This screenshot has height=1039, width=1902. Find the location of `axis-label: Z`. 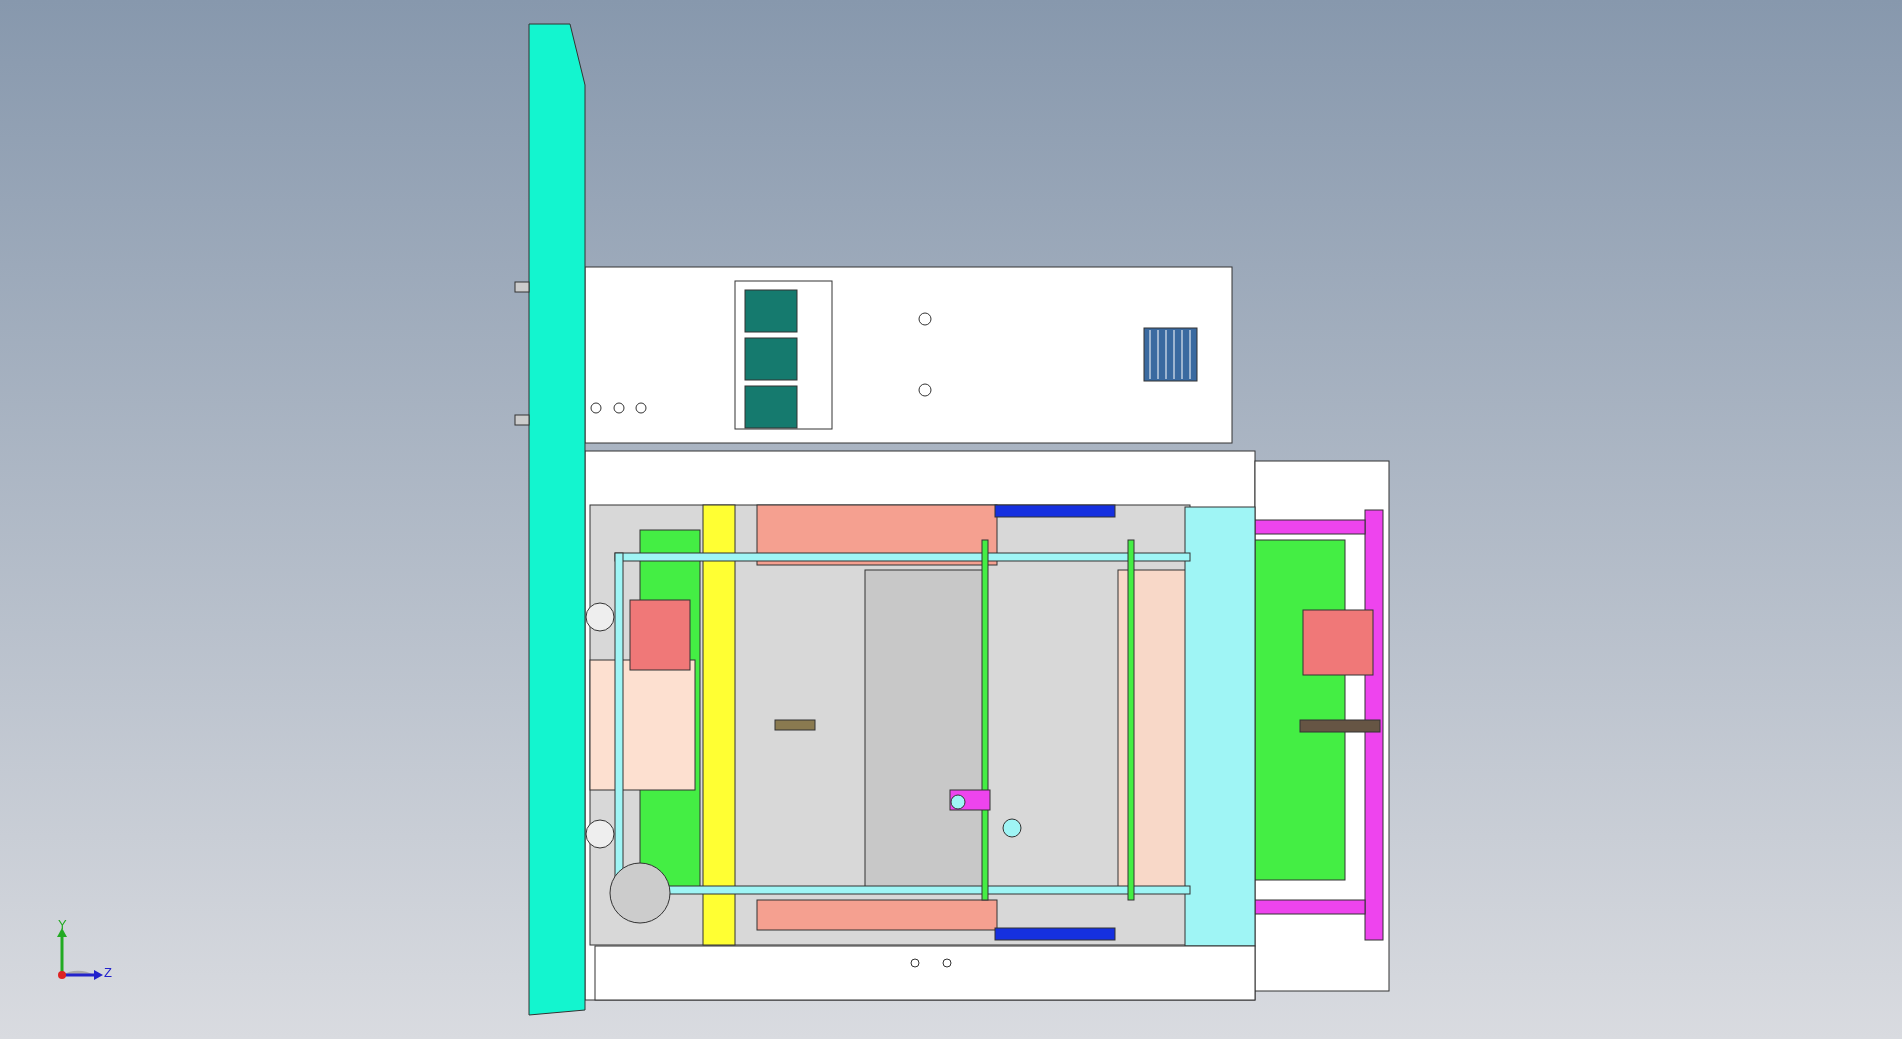

axis-label: Z is located at coordinates (108, 972).